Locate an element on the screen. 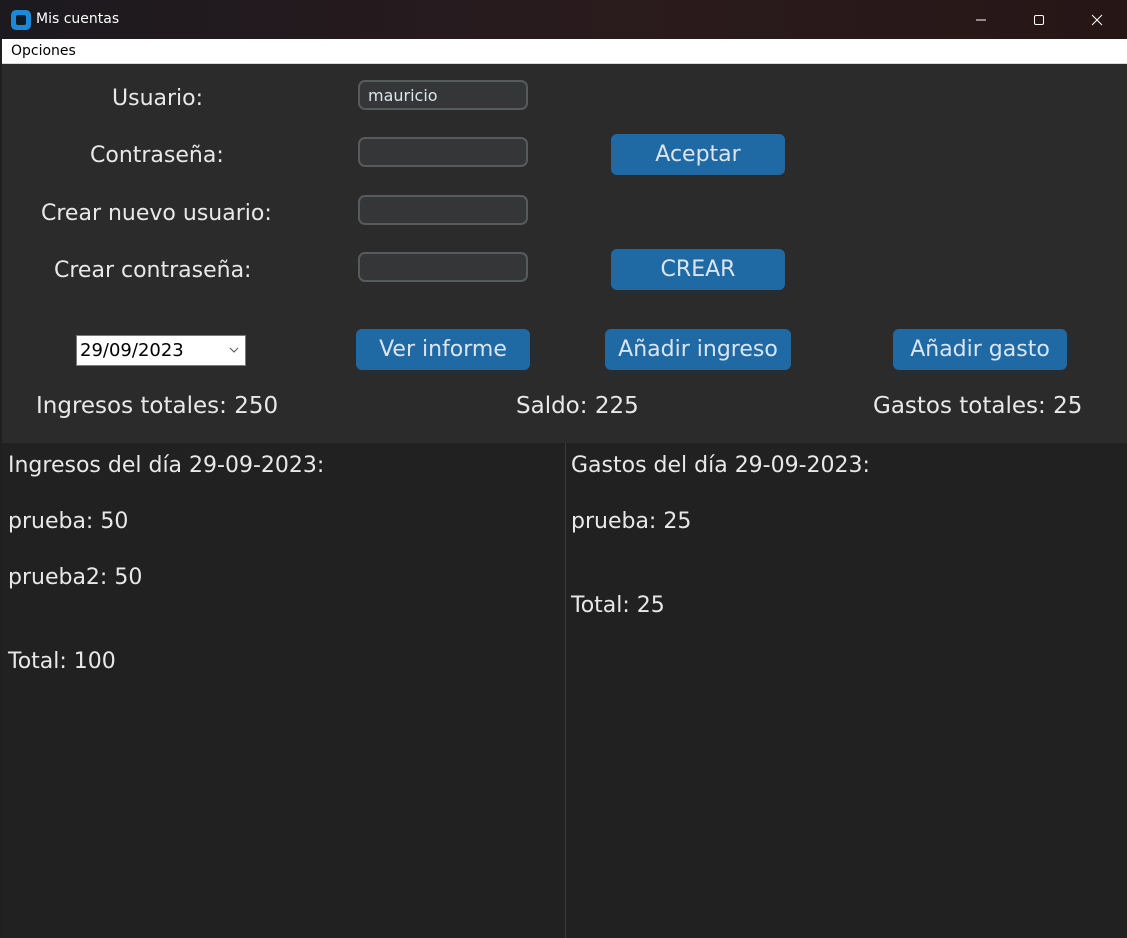 This screenshot has width=1127, height=938. contrasena-label: Contraseña: is located at coordinates (157, 155).